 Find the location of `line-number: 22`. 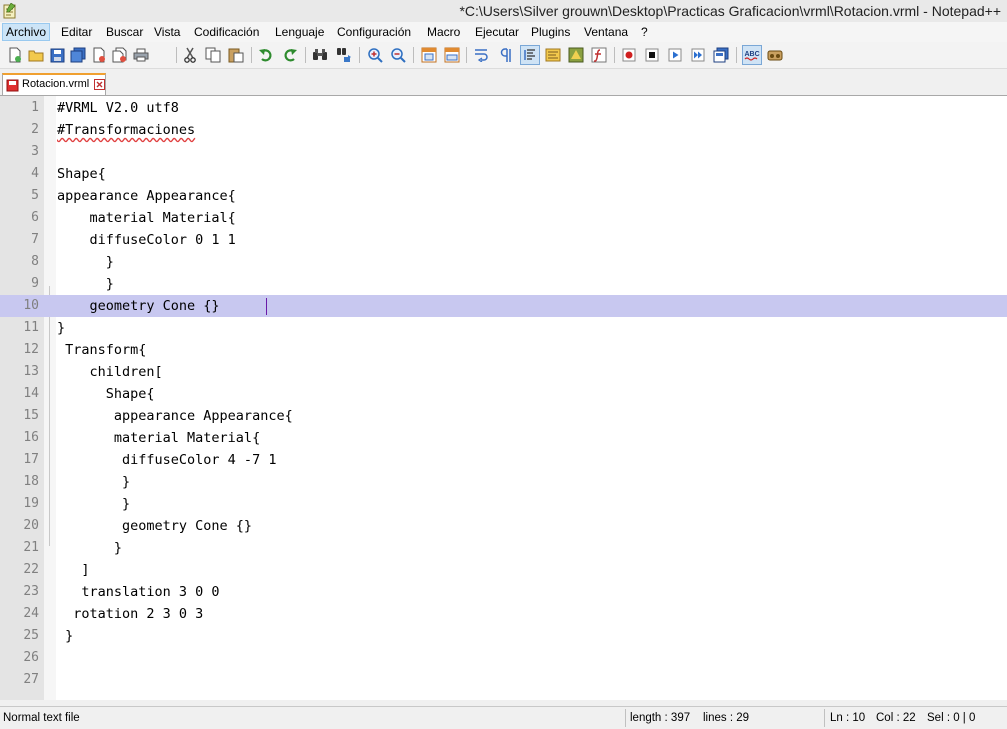

line-number: 22 is located at coordinates (31, 569).